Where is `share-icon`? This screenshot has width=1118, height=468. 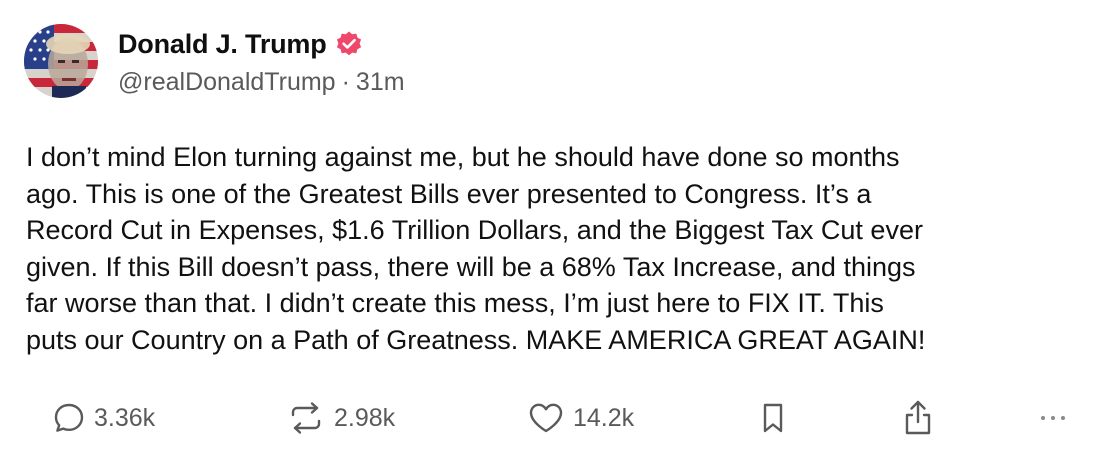
share-icon is located at coordinates (918, 418).